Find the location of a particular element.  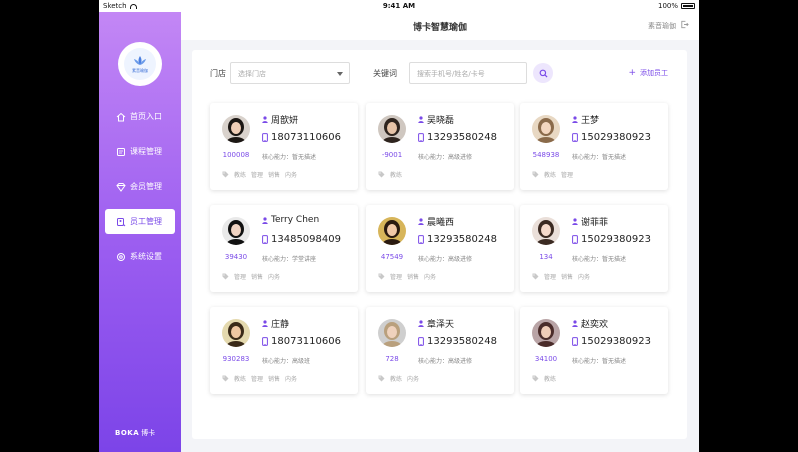

staff-phone-row: 13485098409 is located at coordinates (301, 239).